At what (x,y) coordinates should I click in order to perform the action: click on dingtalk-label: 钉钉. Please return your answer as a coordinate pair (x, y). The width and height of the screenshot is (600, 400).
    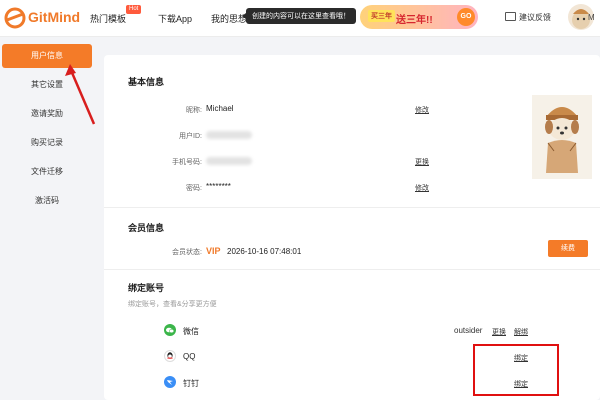
    Looking at the image, I should click on (191, 383).